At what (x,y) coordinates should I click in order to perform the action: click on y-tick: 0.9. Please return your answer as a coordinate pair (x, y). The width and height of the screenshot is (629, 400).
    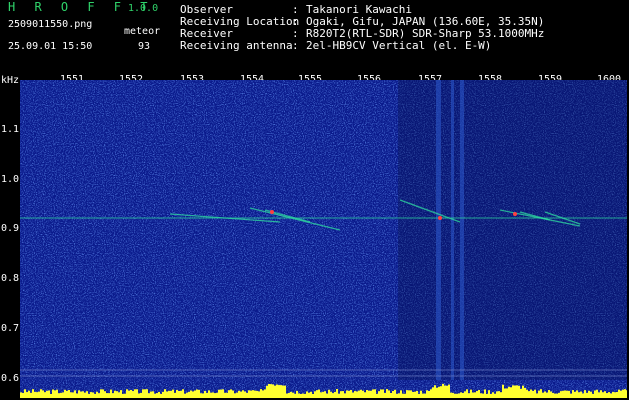
    Looking at the image, I should click on (10, 228).